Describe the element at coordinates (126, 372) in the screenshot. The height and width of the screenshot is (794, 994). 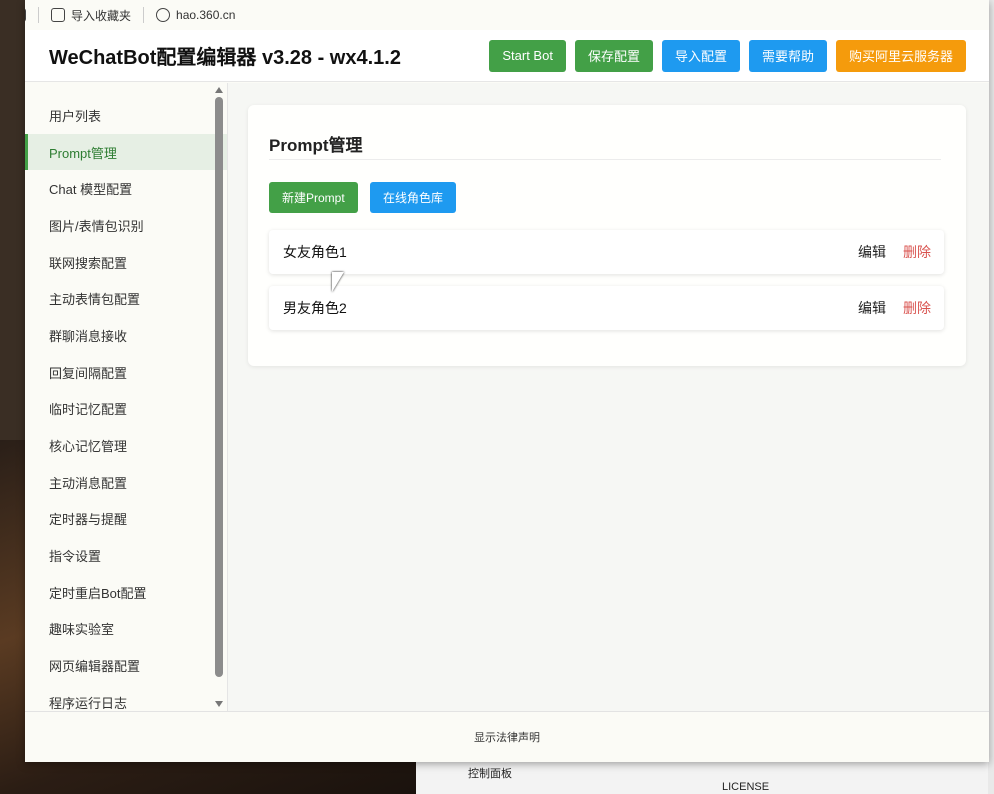
I see `sidebar-item-reply-interval: 回复间隔配置` at that location.